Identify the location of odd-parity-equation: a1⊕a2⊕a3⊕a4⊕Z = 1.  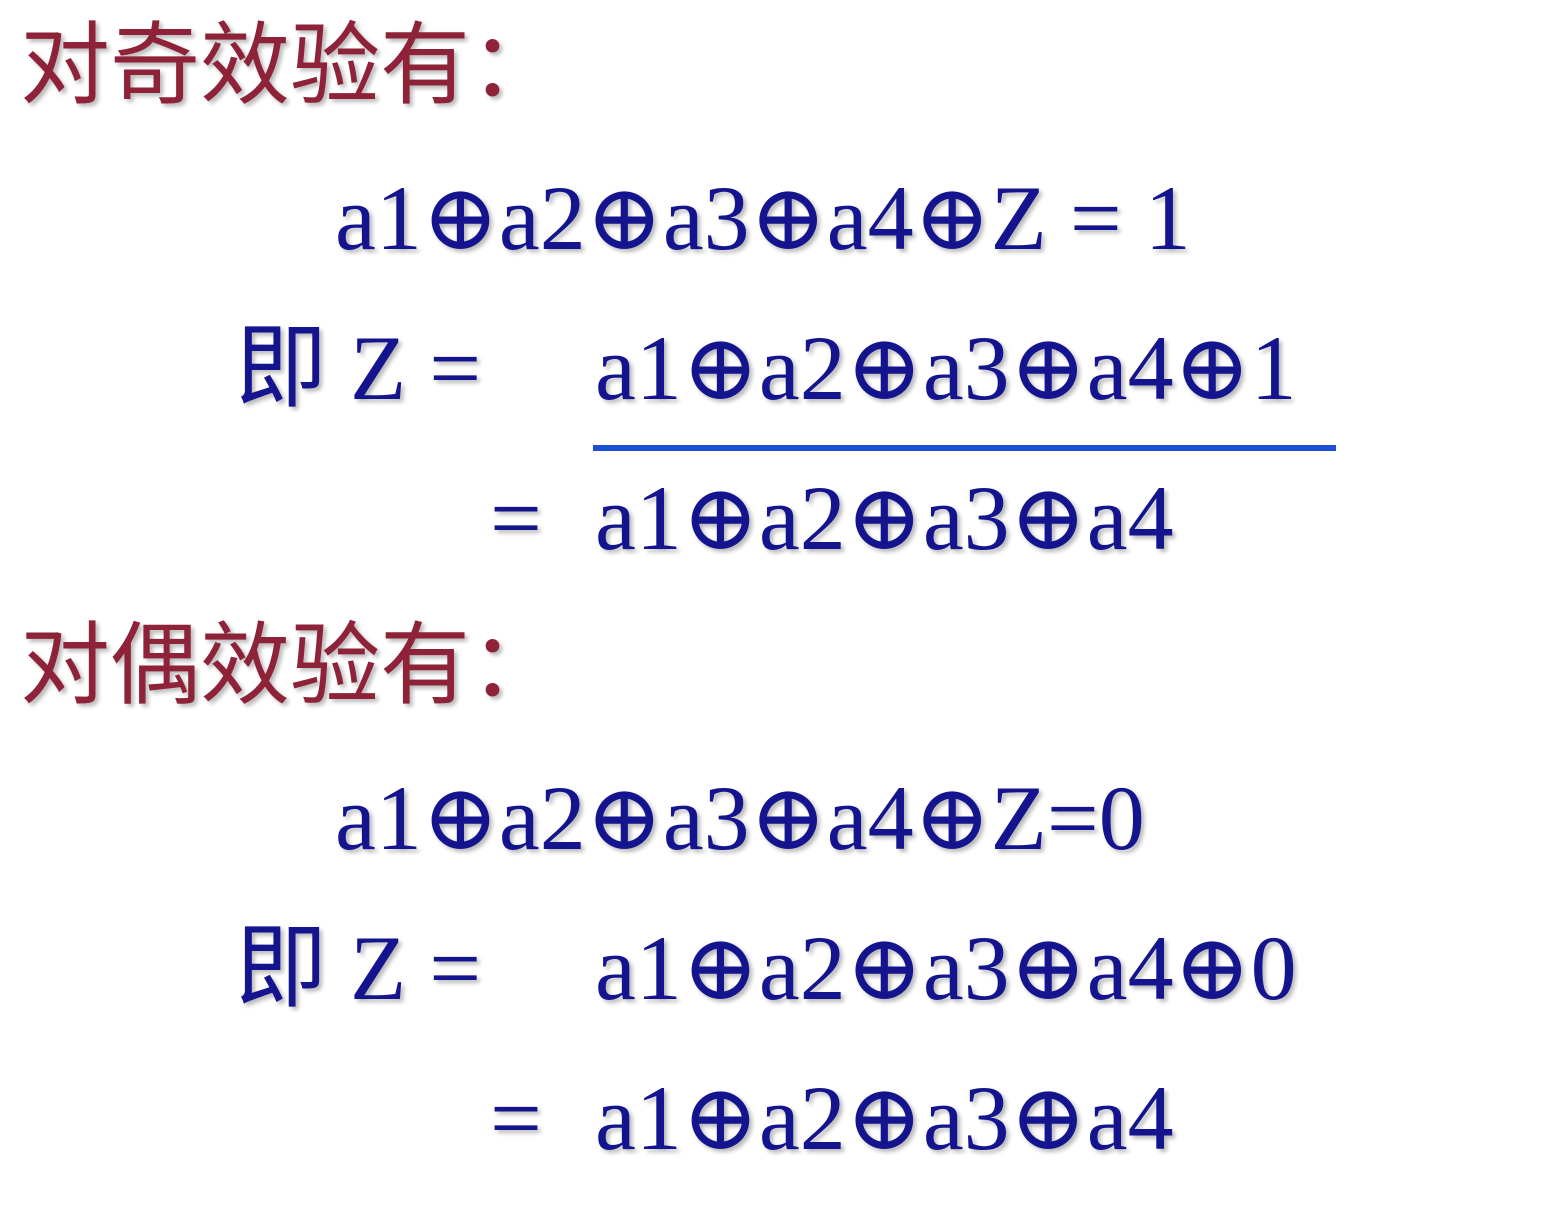
(763, 218).